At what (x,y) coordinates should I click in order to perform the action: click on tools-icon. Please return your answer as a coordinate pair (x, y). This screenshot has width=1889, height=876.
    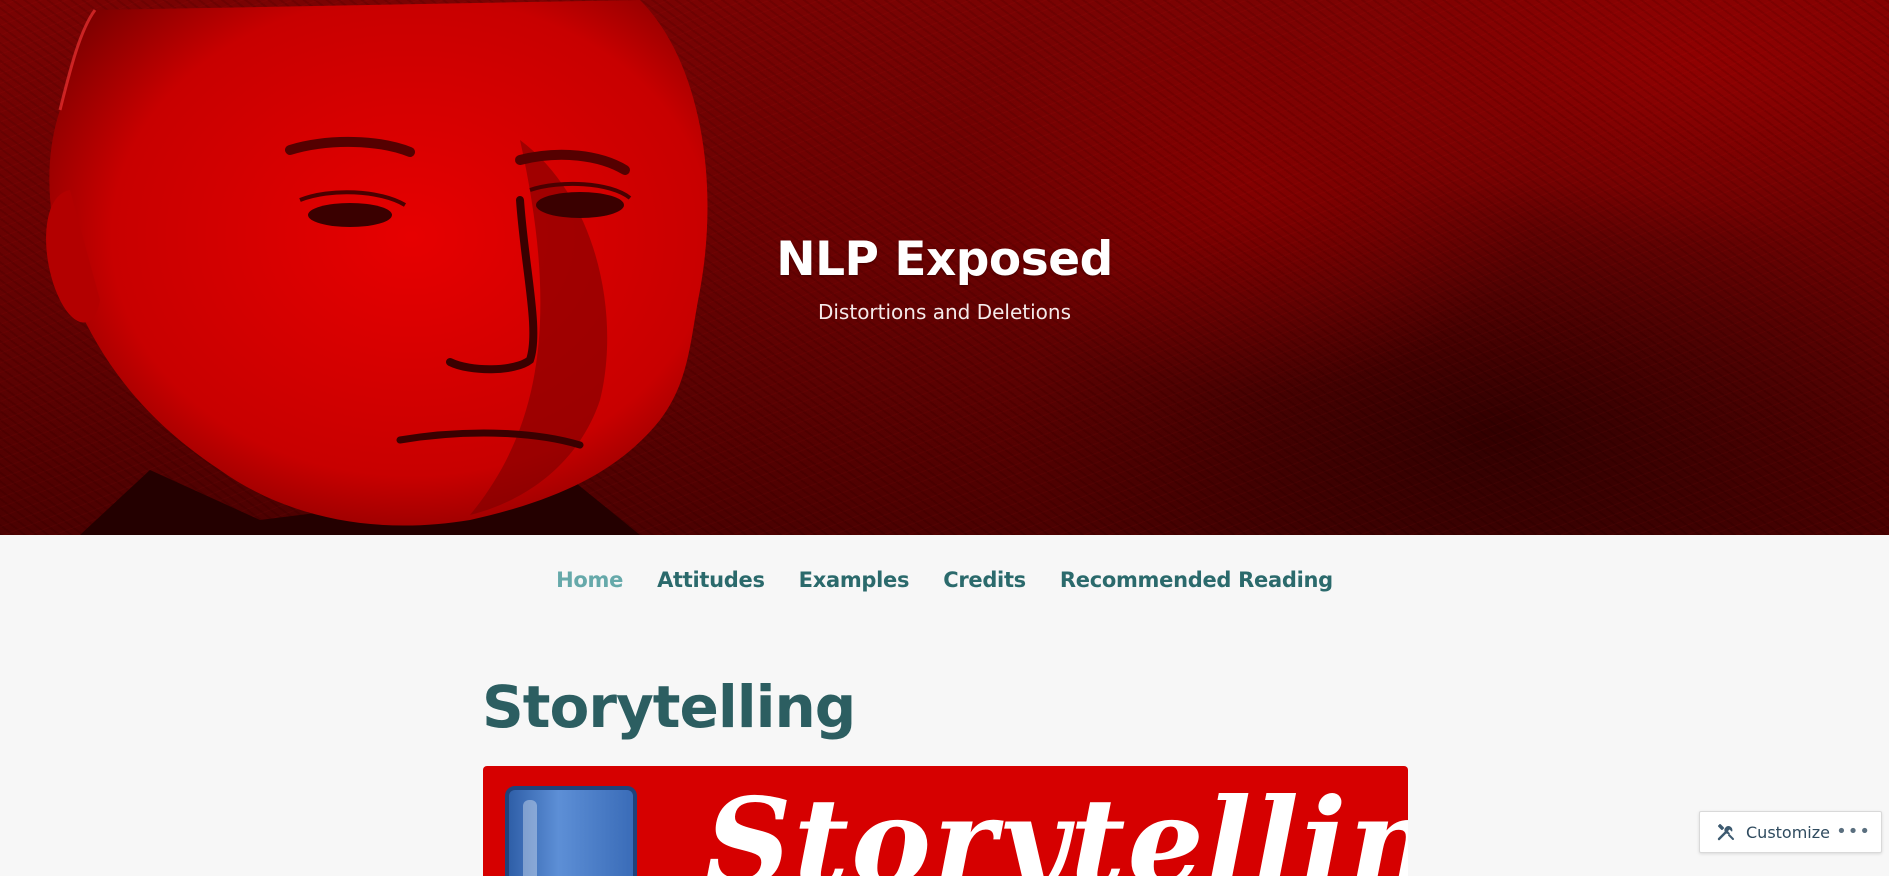
    Looking at the image, I should click on (1725, 832).